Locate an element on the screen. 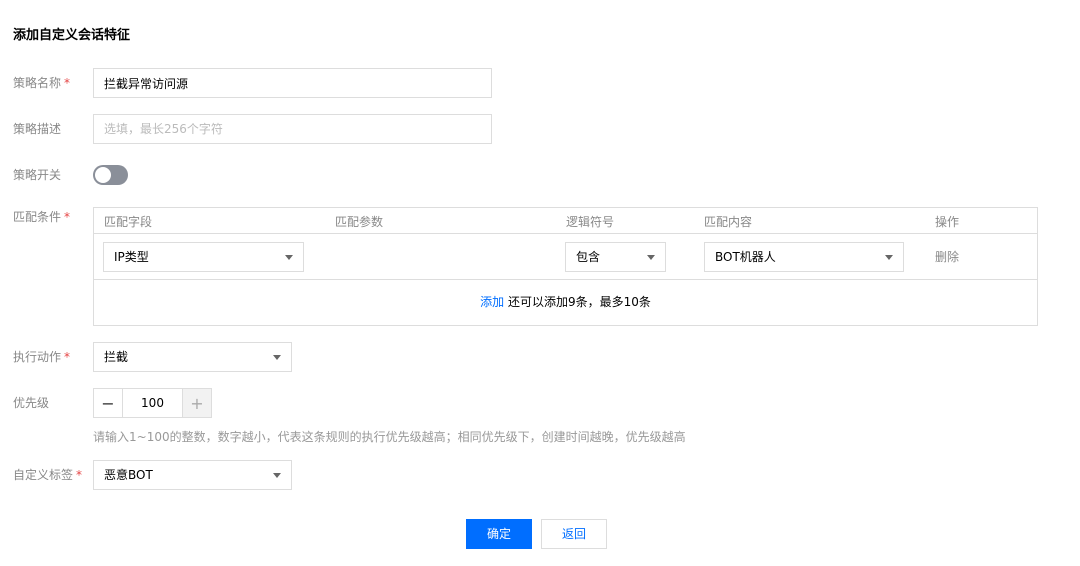 The height and width of the screenshot is (566, 1080). header-match-field: 匹配字段 is located at coordinates (128, 222).